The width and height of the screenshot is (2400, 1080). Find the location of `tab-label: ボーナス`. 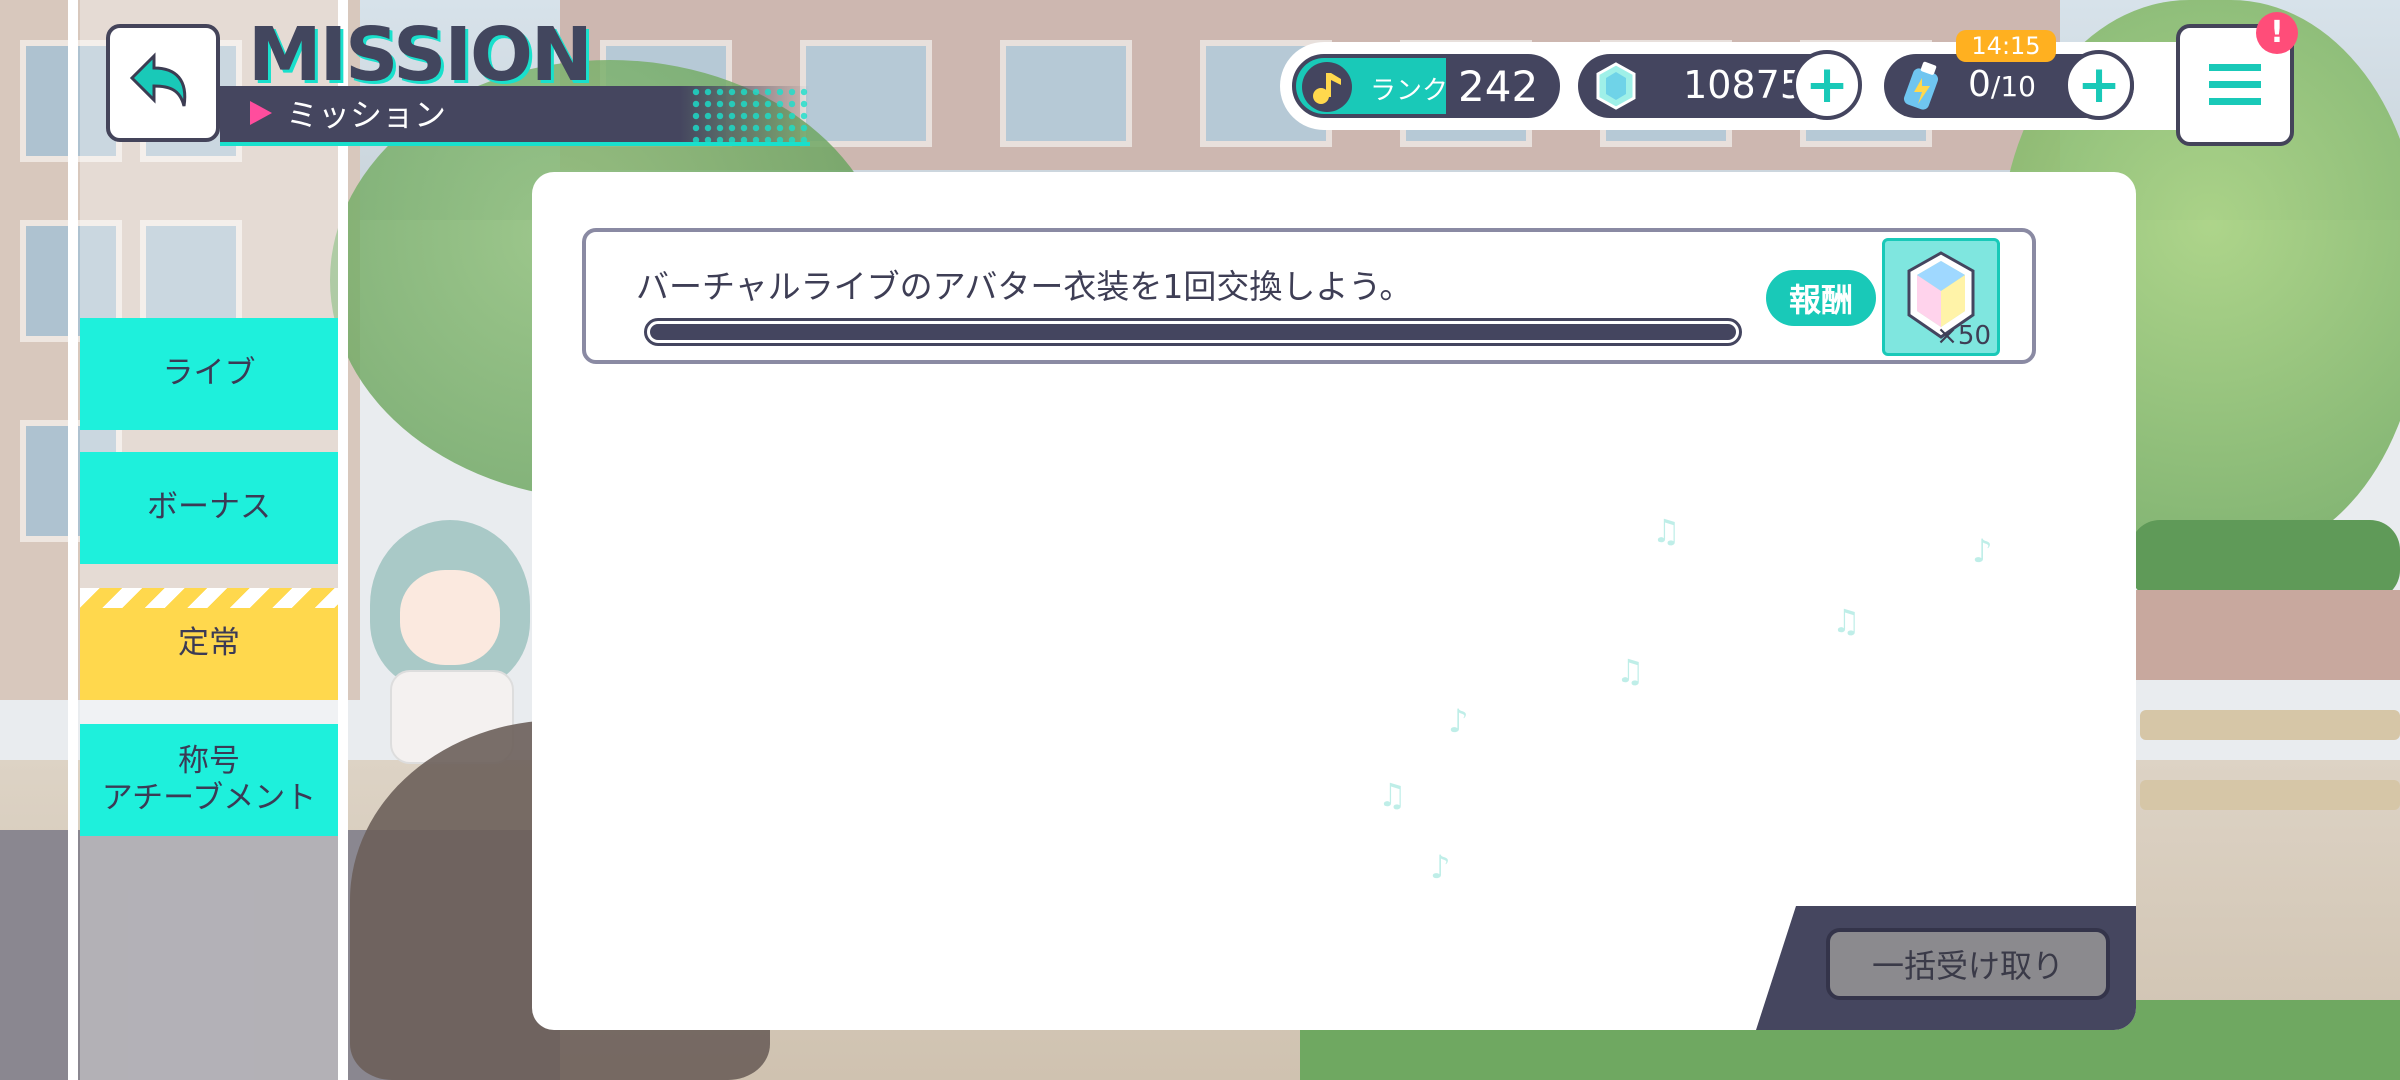

tab-label: ボーナス is located at coordinates (209, 507).